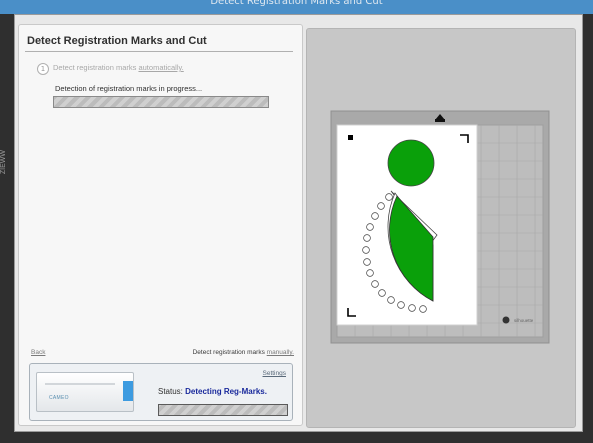 The width and height of the screenshot is (593, 443). Describe the element at coordinates (161, 102) in the screenshot. I see `detection-progress-bar` at that location.